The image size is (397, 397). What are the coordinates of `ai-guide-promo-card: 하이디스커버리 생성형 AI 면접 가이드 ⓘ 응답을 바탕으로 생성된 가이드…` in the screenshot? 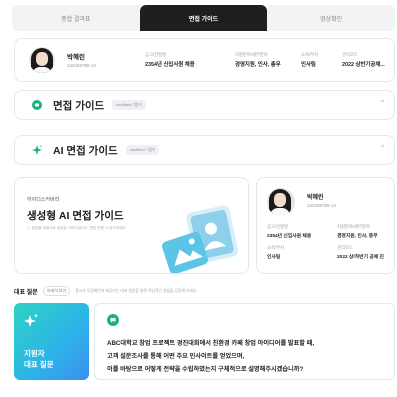 It's located at (131, 225).